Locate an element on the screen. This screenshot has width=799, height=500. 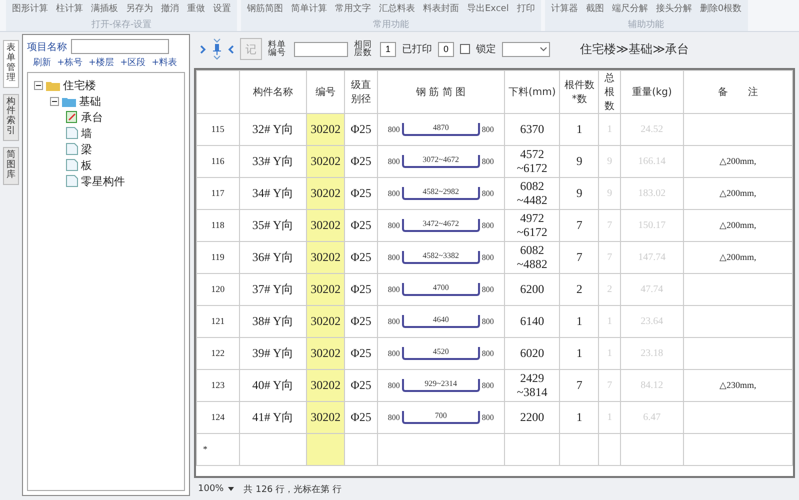
project-link: 刷新 is located at coordinates (42, 62).